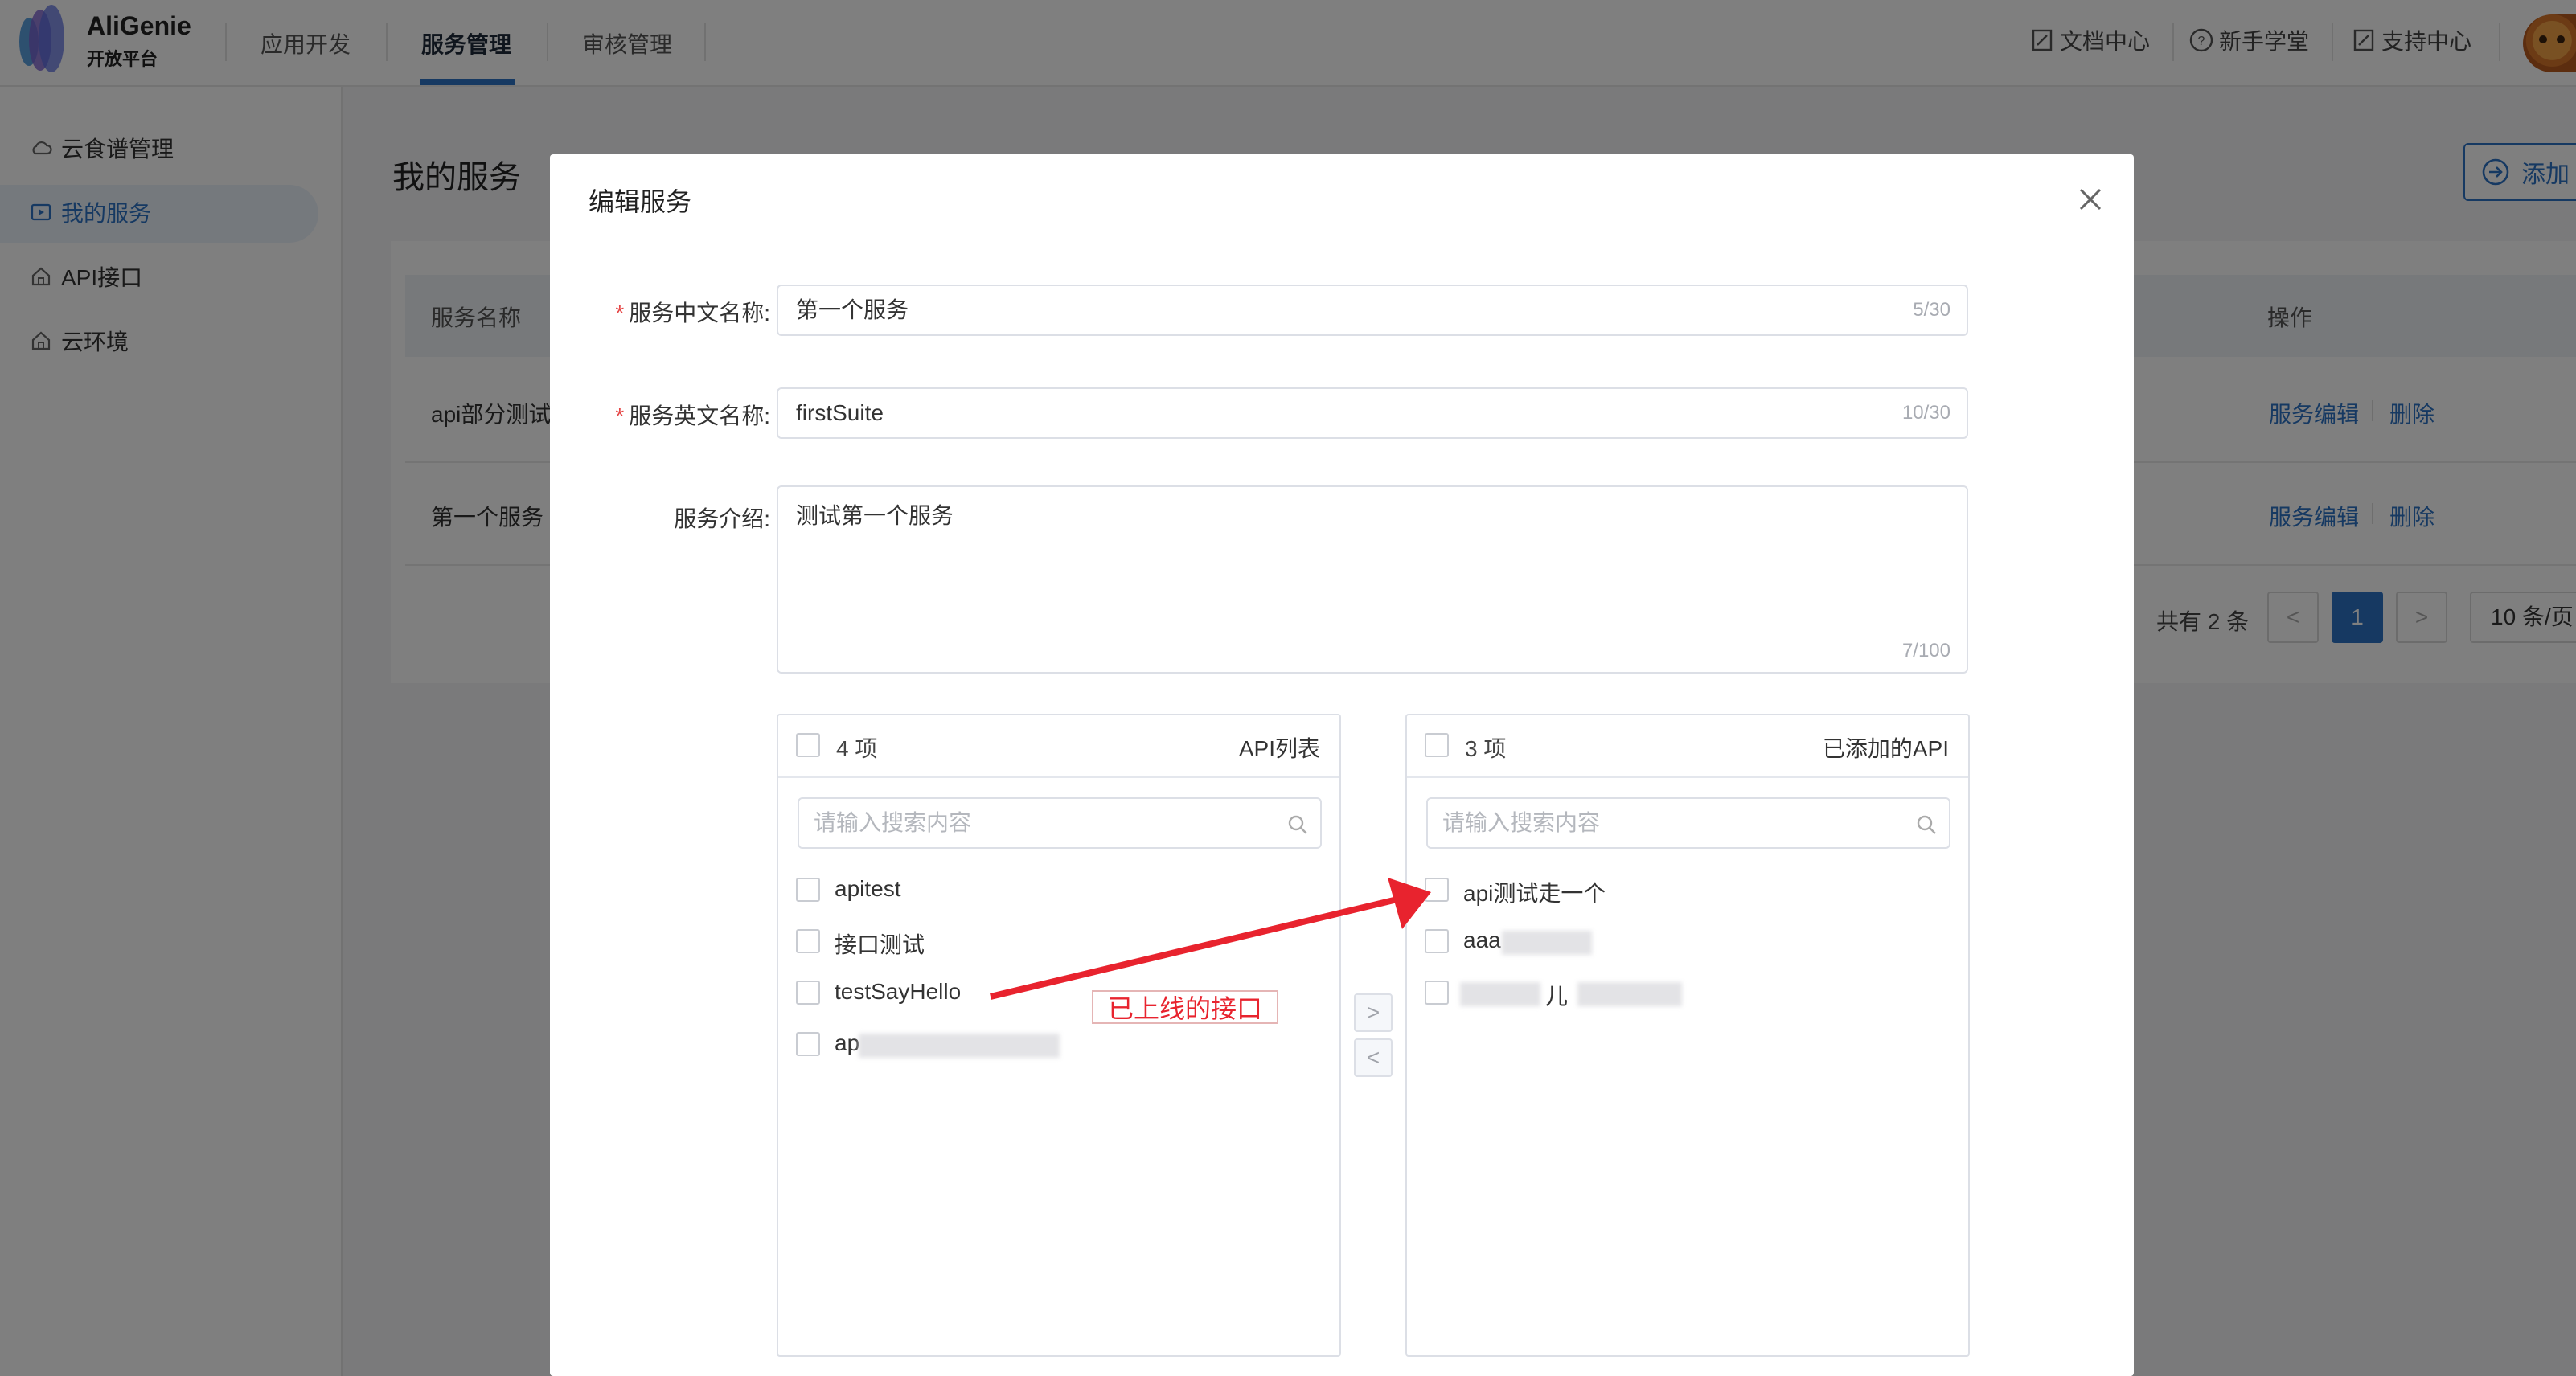  Describe the element at coordinates (1682, 942) in the screenshot. I see `list-item: aaa` at that location.